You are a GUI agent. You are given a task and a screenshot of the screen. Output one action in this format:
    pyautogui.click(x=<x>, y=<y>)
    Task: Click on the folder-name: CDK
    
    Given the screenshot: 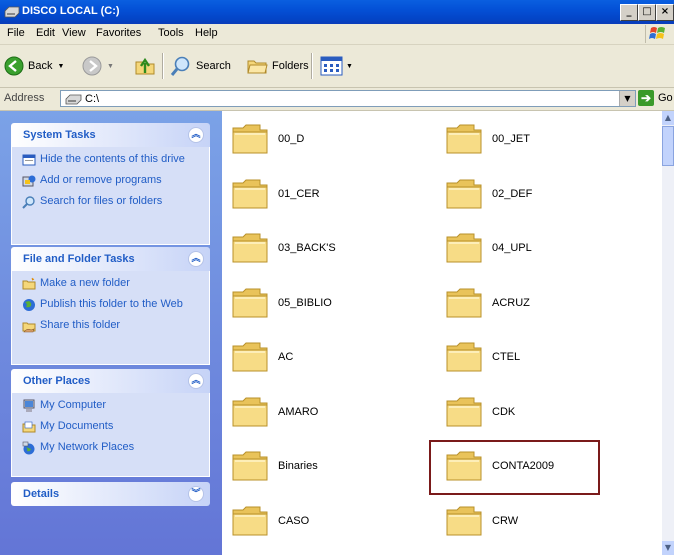 What is the action you would take?
    pyautogui.click(x=504, y=411)
    